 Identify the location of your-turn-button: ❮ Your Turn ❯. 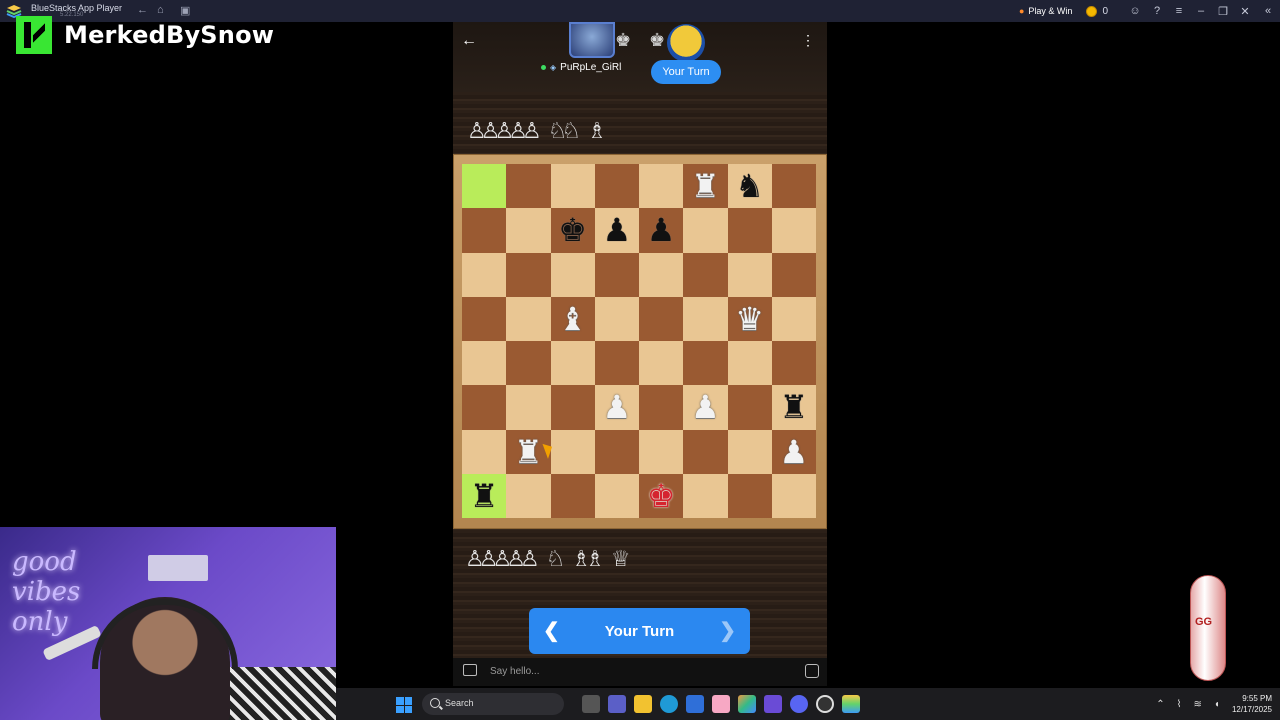
(639, 631).